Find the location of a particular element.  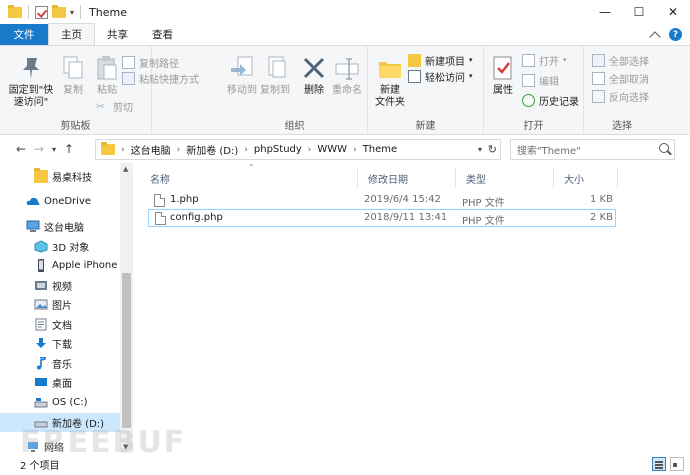

nav-item-apple-iphone: Apple iPhone is located at coordinates (60, 265).